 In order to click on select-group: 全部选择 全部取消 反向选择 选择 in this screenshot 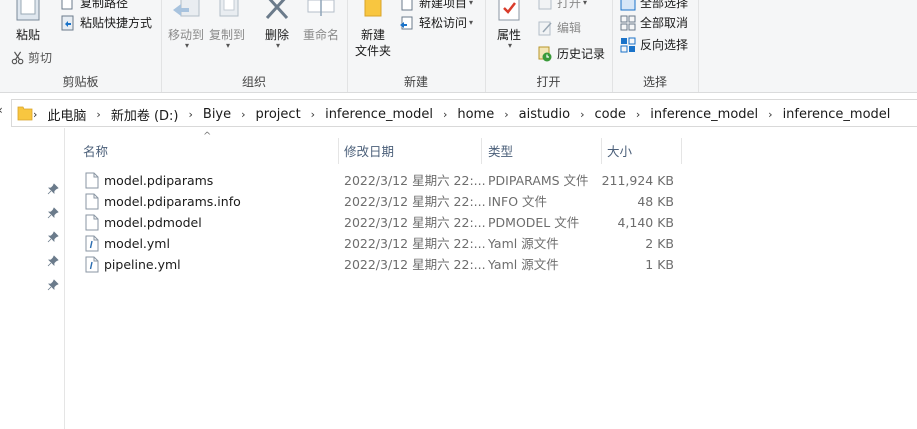, I will do `click(655, 46)`.